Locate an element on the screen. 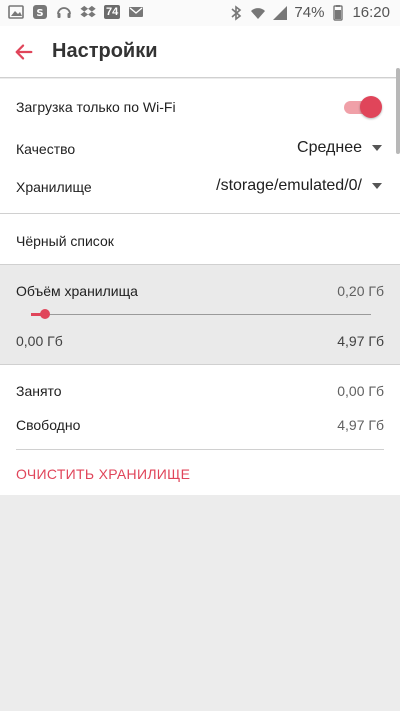  image-icon is located at coordinates (16, 12).